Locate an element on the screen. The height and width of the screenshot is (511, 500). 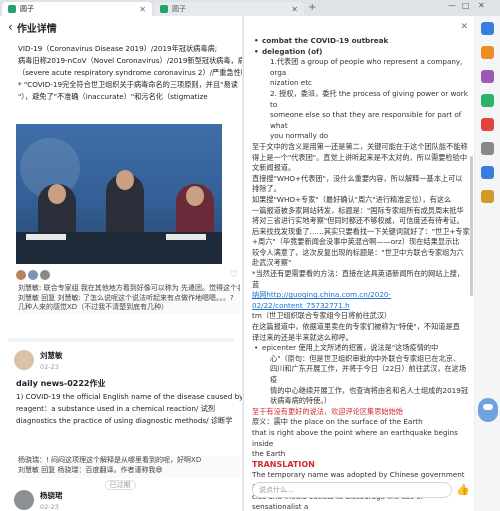
minimize-icon: — is located at coordinates (452, 5).